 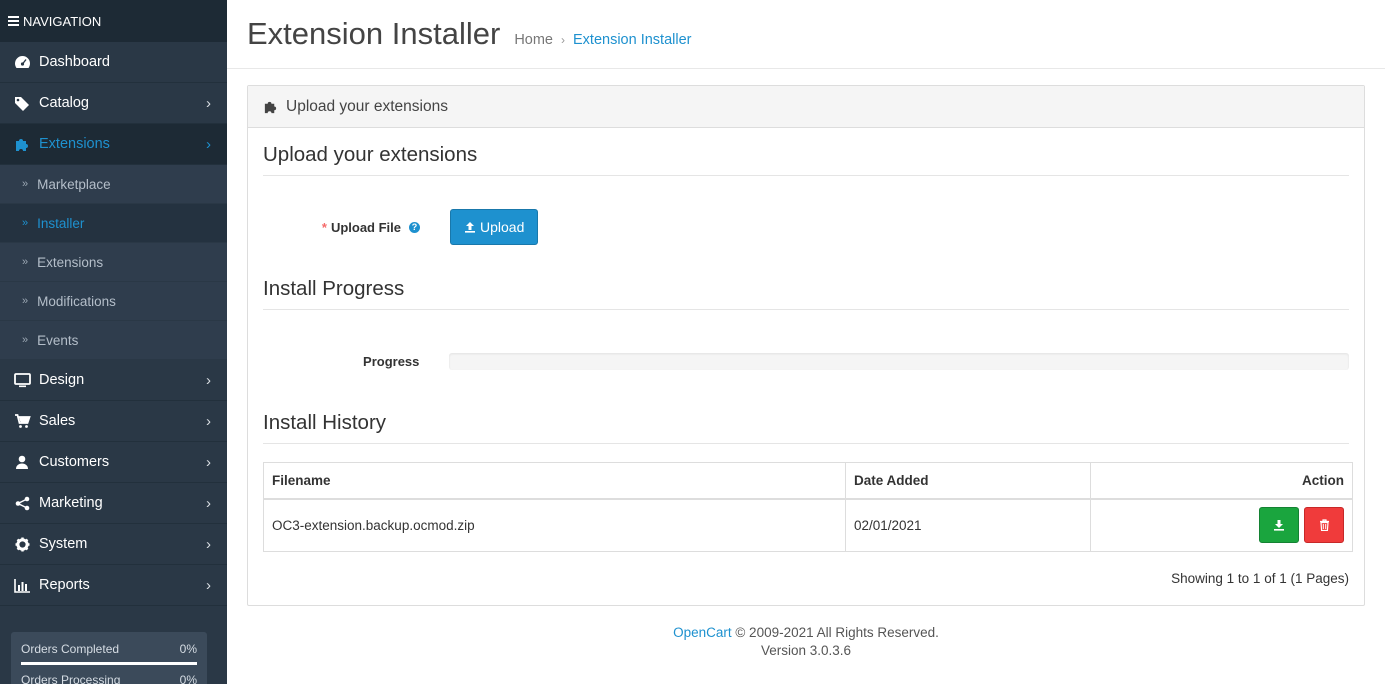 I want to click on share-icon, so click(x=22, y=503).